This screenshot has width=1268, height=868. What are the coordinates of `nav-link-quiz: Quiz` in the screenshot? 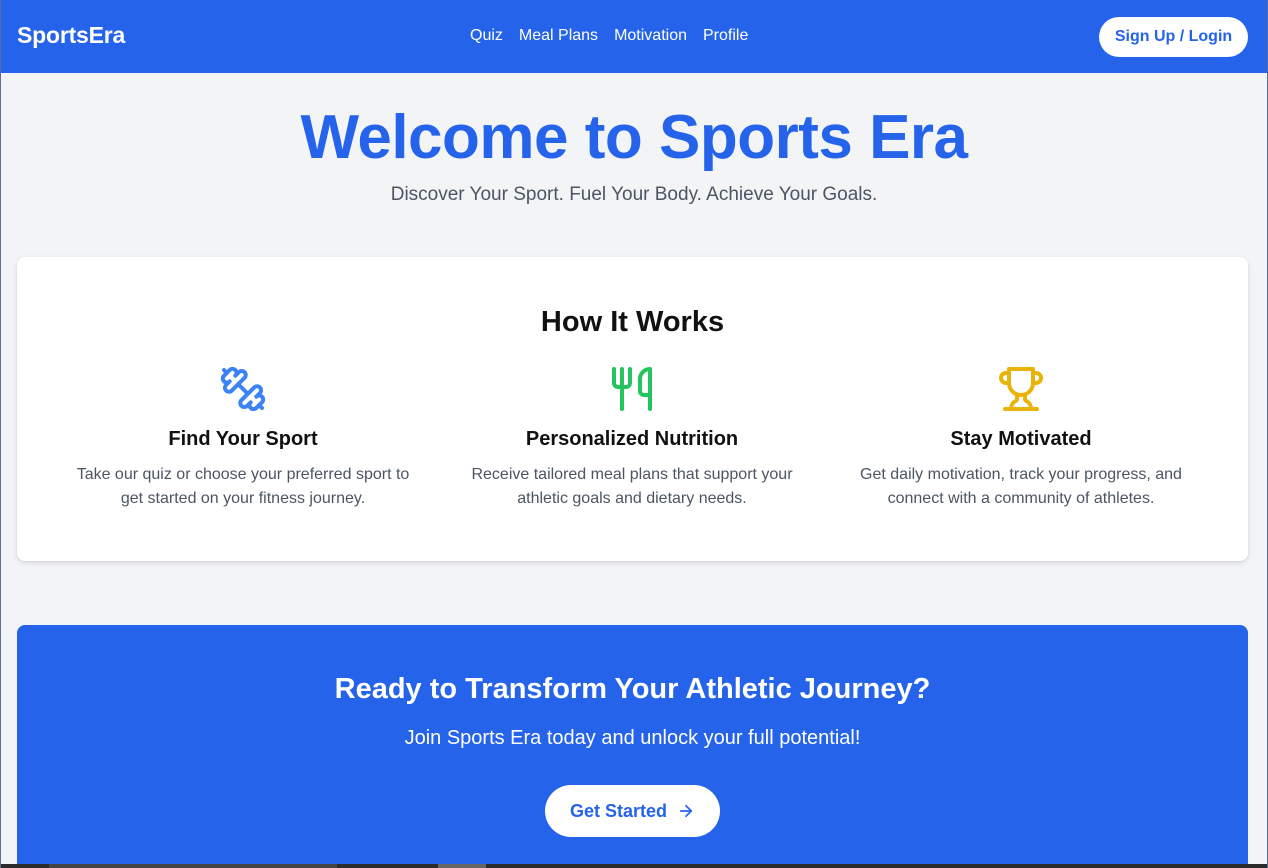 It's located at (486, 36).